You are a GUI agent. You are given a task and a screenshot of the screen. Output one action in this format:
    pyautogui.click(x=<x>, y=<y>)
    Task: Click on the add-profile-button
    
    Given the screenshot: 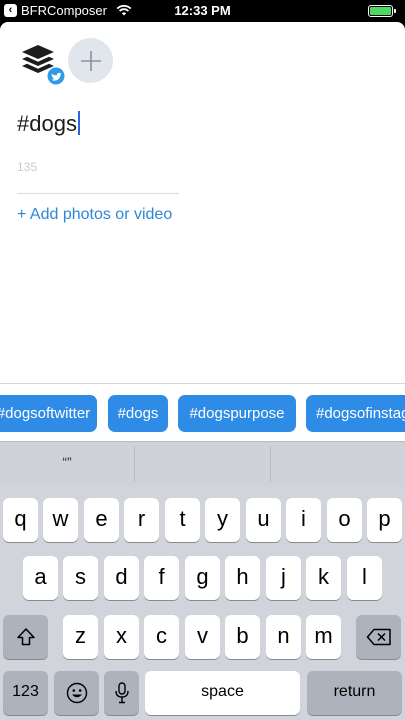 What is the action you would take?
    pyautogui.click(x=90, y=60)
    